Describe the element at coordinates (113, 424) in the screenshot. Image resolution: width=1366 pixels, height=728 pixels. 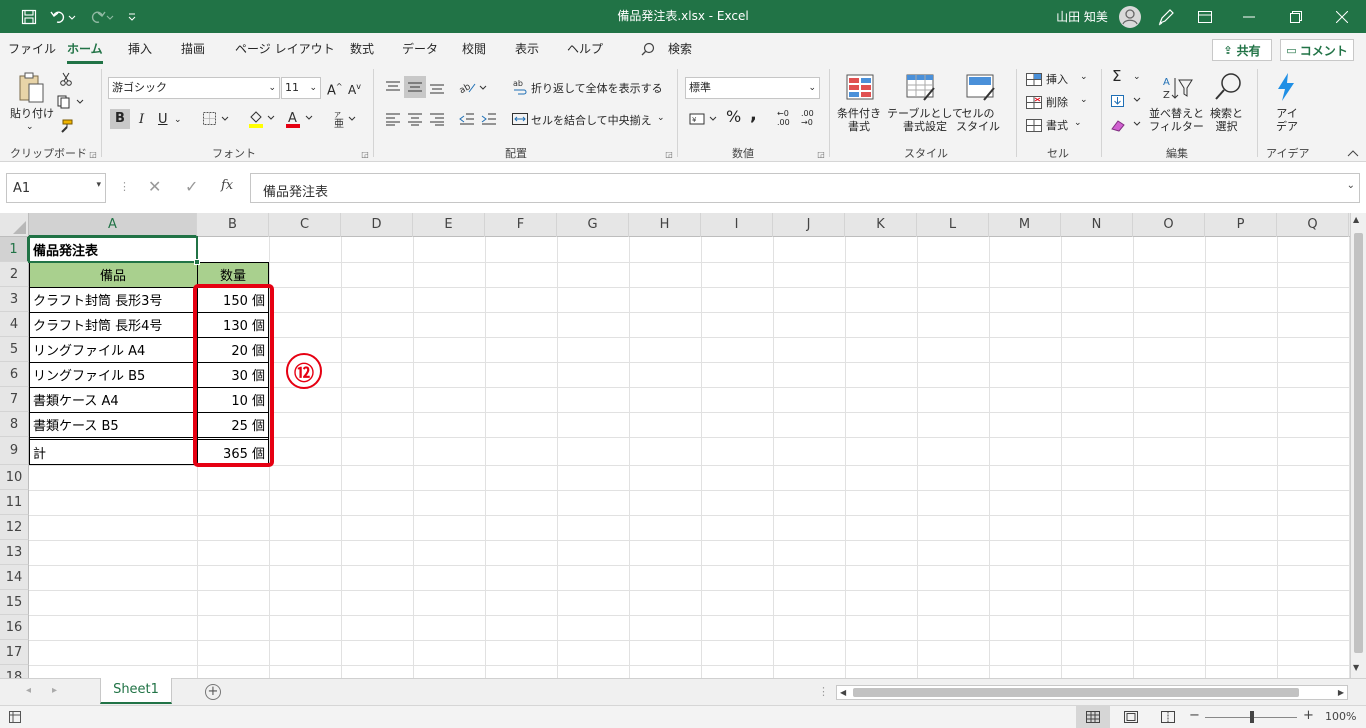
I see `cell-a8: 書類ケース B5` at that location.